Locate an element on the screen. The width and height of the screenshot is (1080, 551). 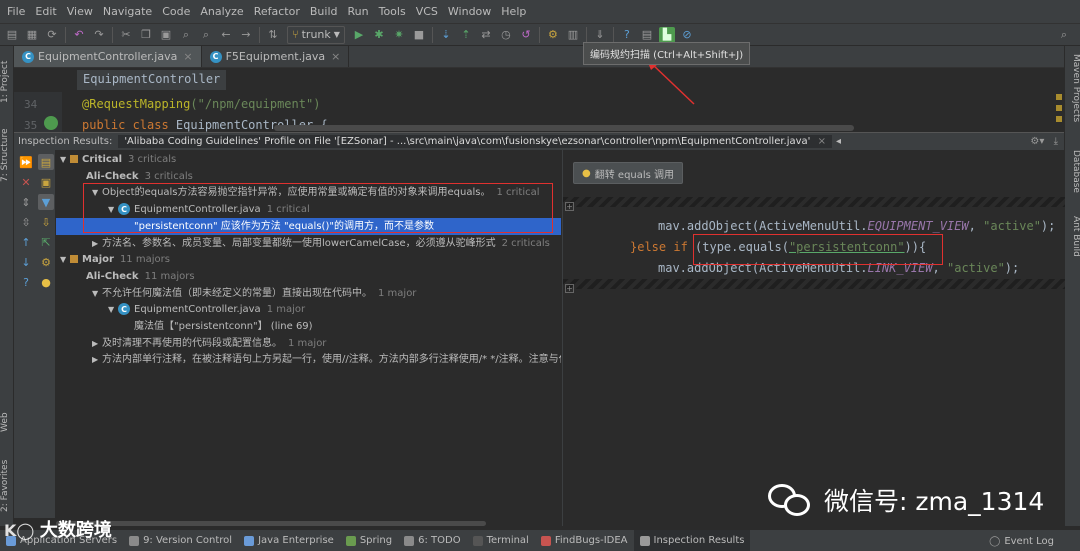
event-log-button: ◯ Event Log is located at coordinates (1021, 540).